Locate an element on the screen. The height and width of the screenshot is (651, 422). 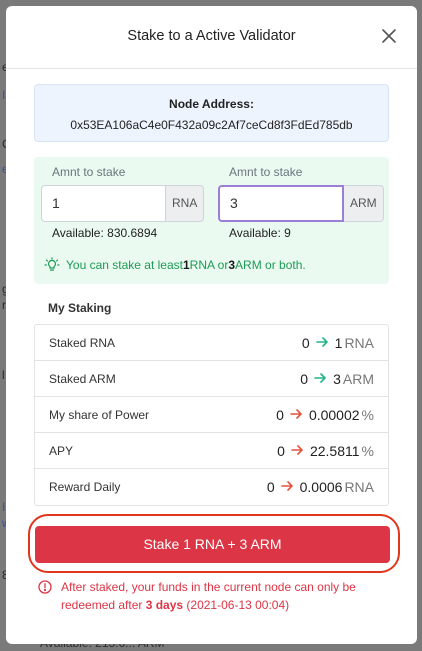
my-staking-title: My Staking is located at coordinates (80, 308).